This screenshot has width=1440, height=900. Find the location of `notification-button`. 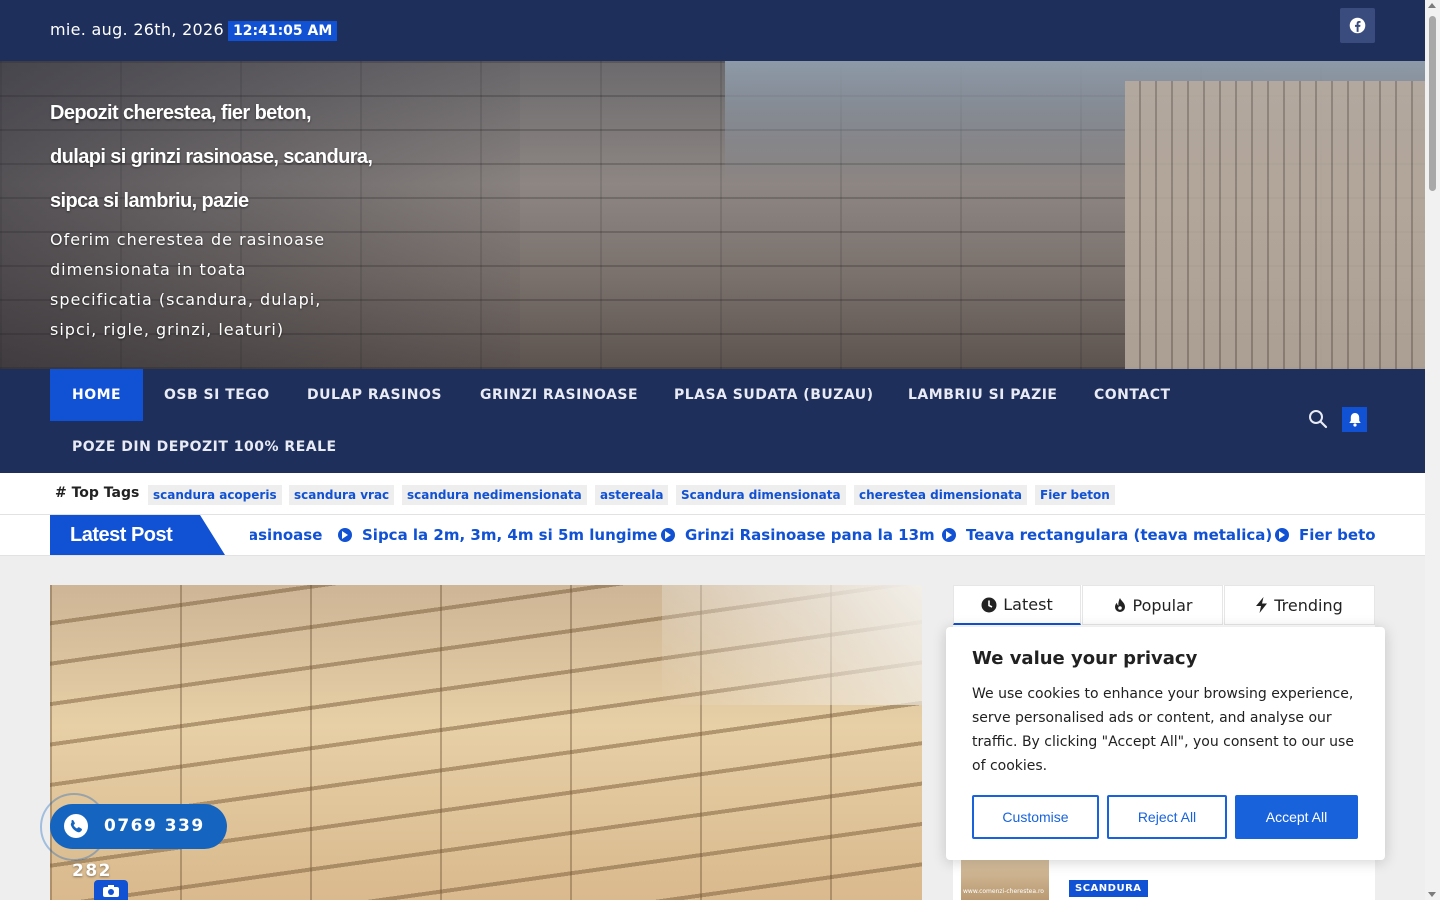

notification-button is located at coordinates (1354, 419).